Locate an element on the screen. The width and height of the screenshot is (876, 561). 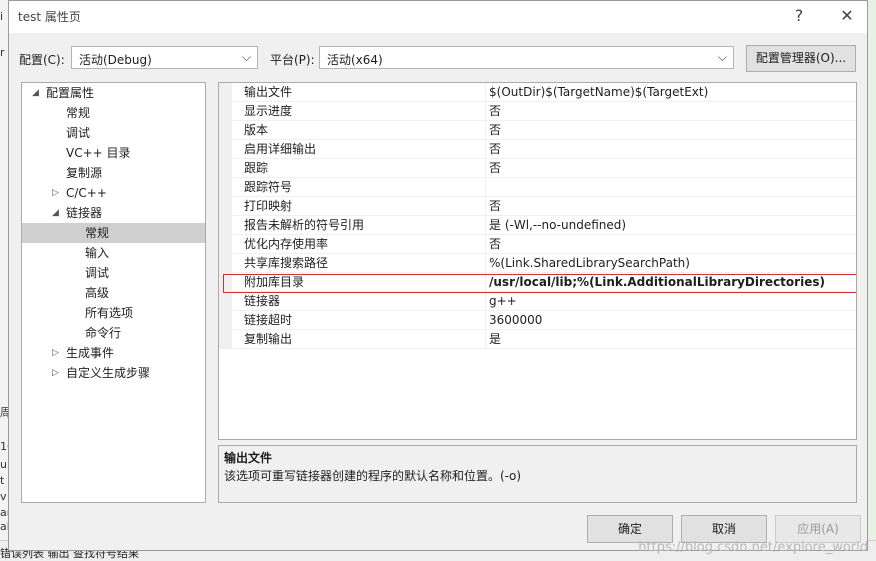
tree-item: ▷ 自定义生成步骤 is located at coordinates (113, 373).